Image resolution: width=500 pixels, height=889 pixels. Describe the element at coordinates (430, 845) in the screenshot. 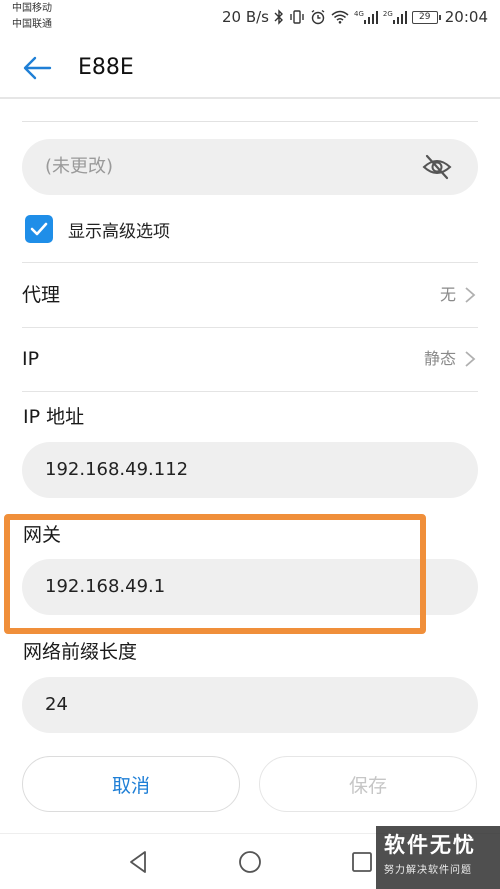

I see `watermark-title: 软件无忧` at that location.